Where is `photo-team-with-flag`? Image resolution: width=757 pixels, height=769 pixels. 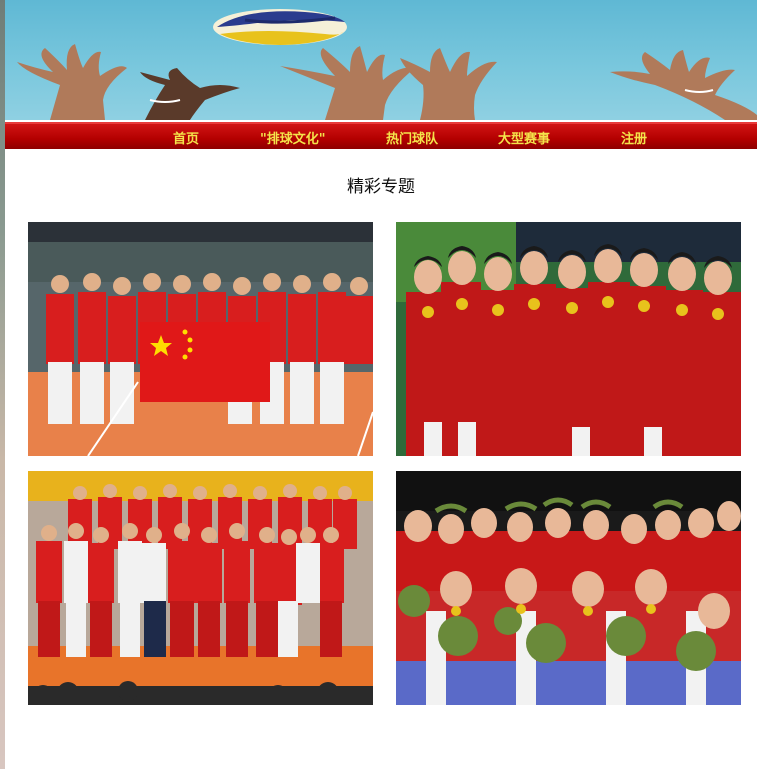 photo-team-with-flag is located at coordinates (200, 339).